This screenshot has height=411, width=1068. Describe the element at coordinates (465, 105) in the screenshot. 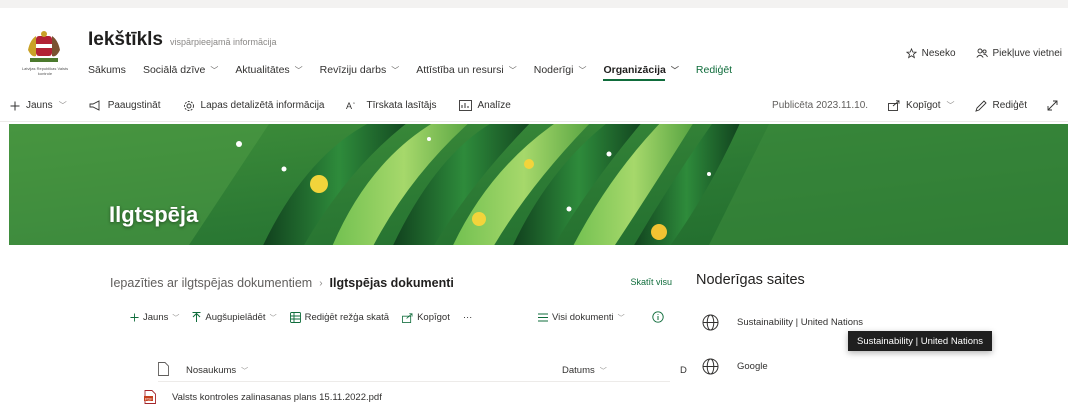

I see `analytics-icon` at that location.